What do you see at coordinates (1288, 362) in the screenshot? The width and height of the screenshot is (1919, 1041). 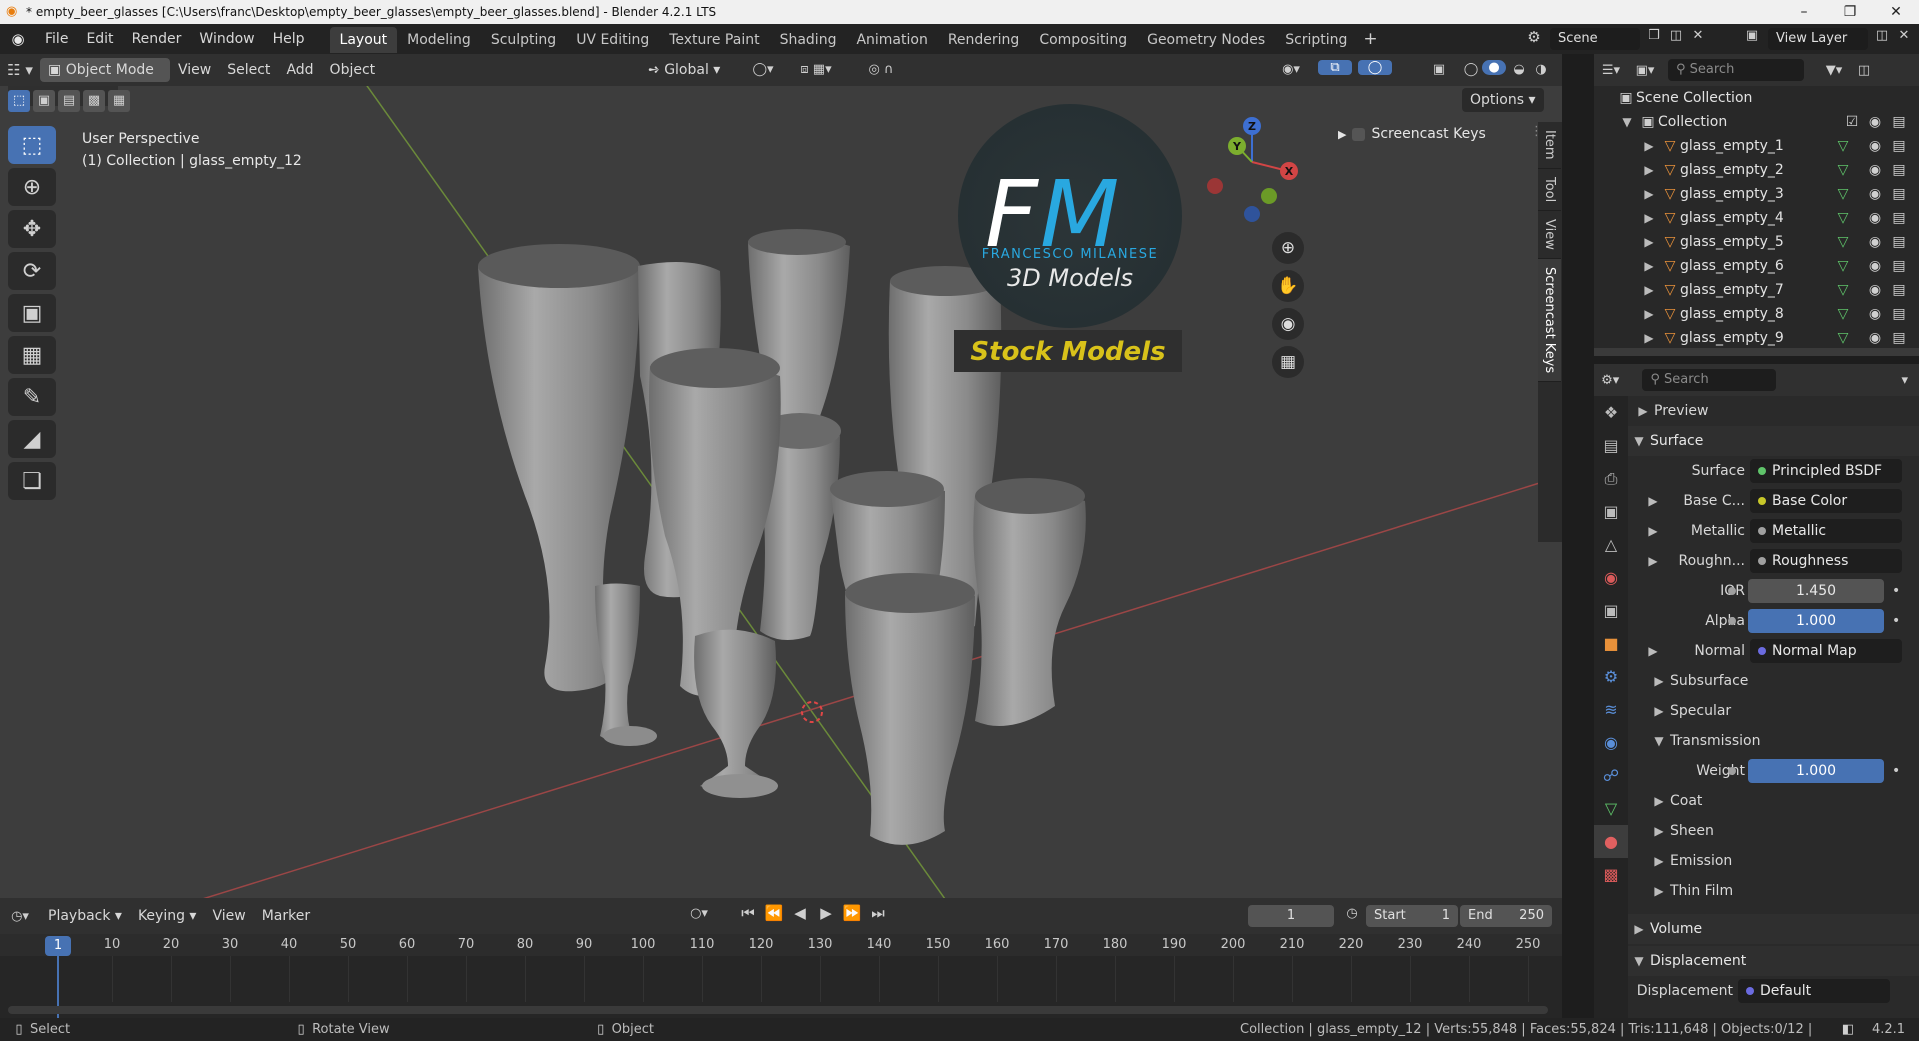 I see `ortho-toggle-icon: ▦` at bounding box center [1288, 362].